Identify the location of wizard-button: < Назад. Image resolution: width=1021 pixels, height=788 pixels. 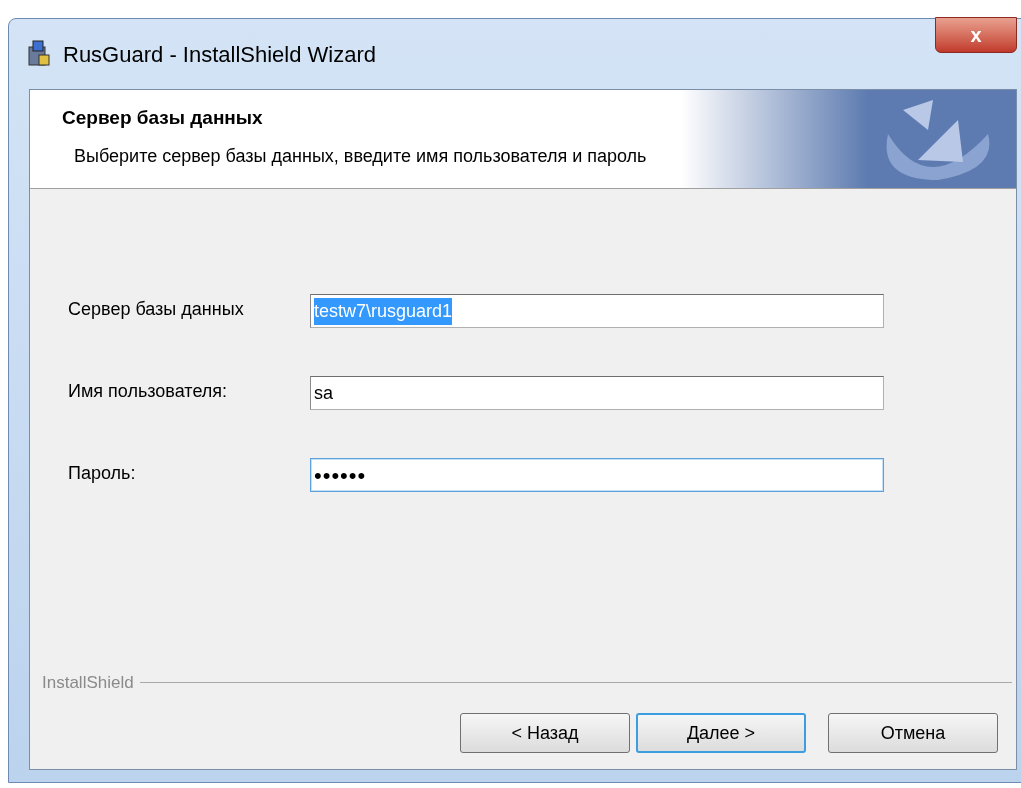
(545, 733).